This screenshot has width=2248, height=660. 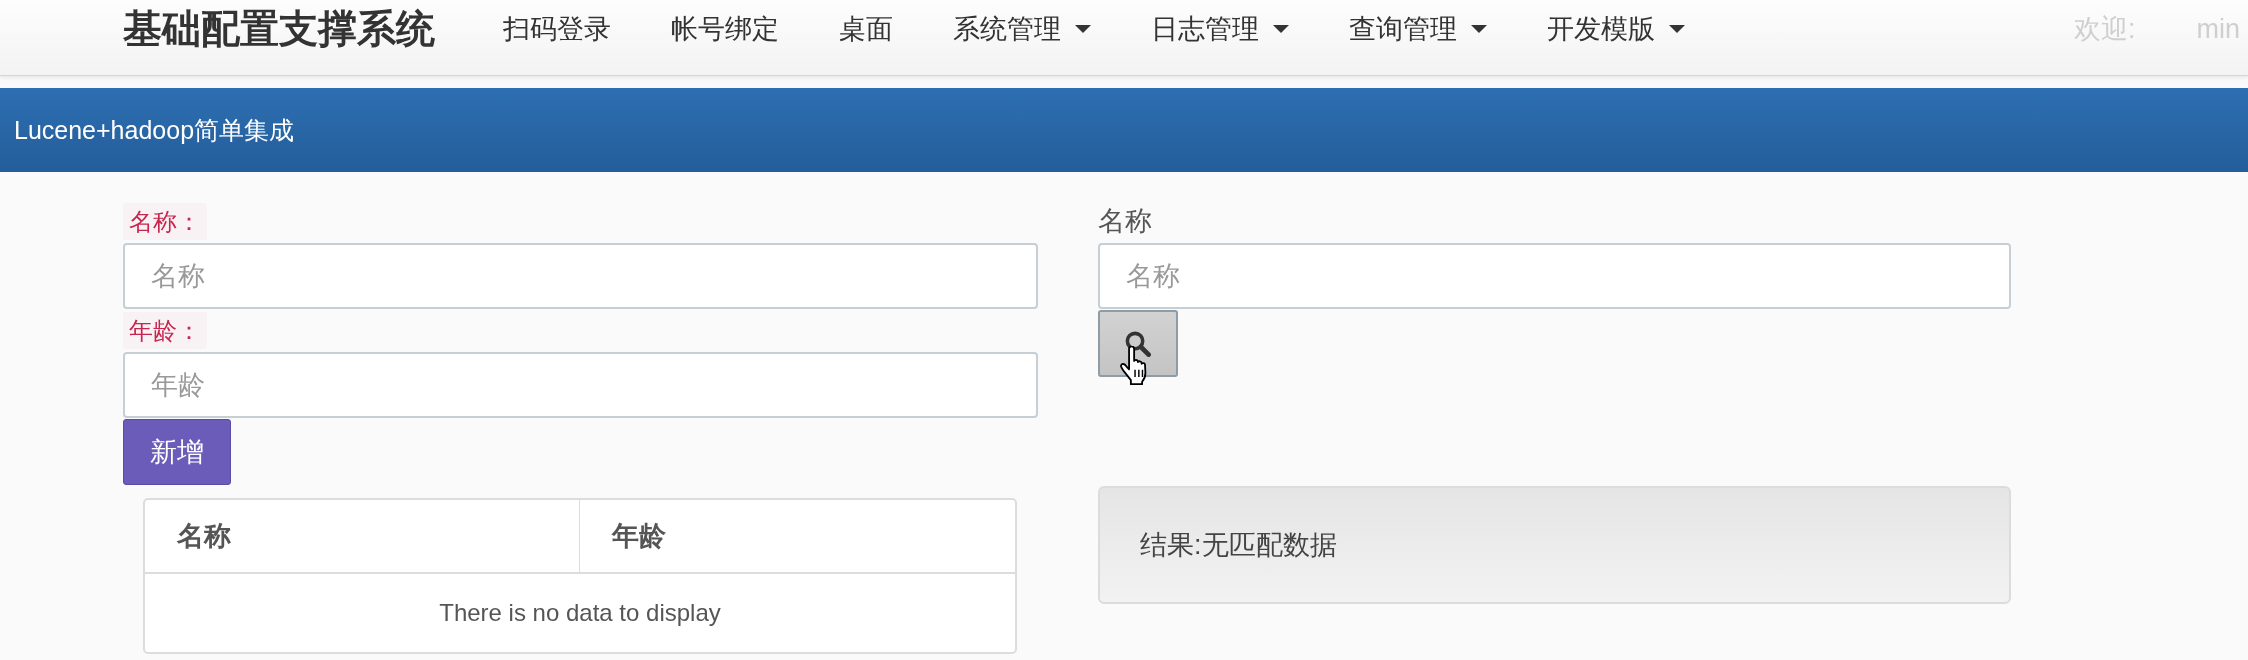 What do you see at coordinates (1418, 28) in the screenshot?
I see `nav-link: 查询管理` at bounding box center [1418, 28].